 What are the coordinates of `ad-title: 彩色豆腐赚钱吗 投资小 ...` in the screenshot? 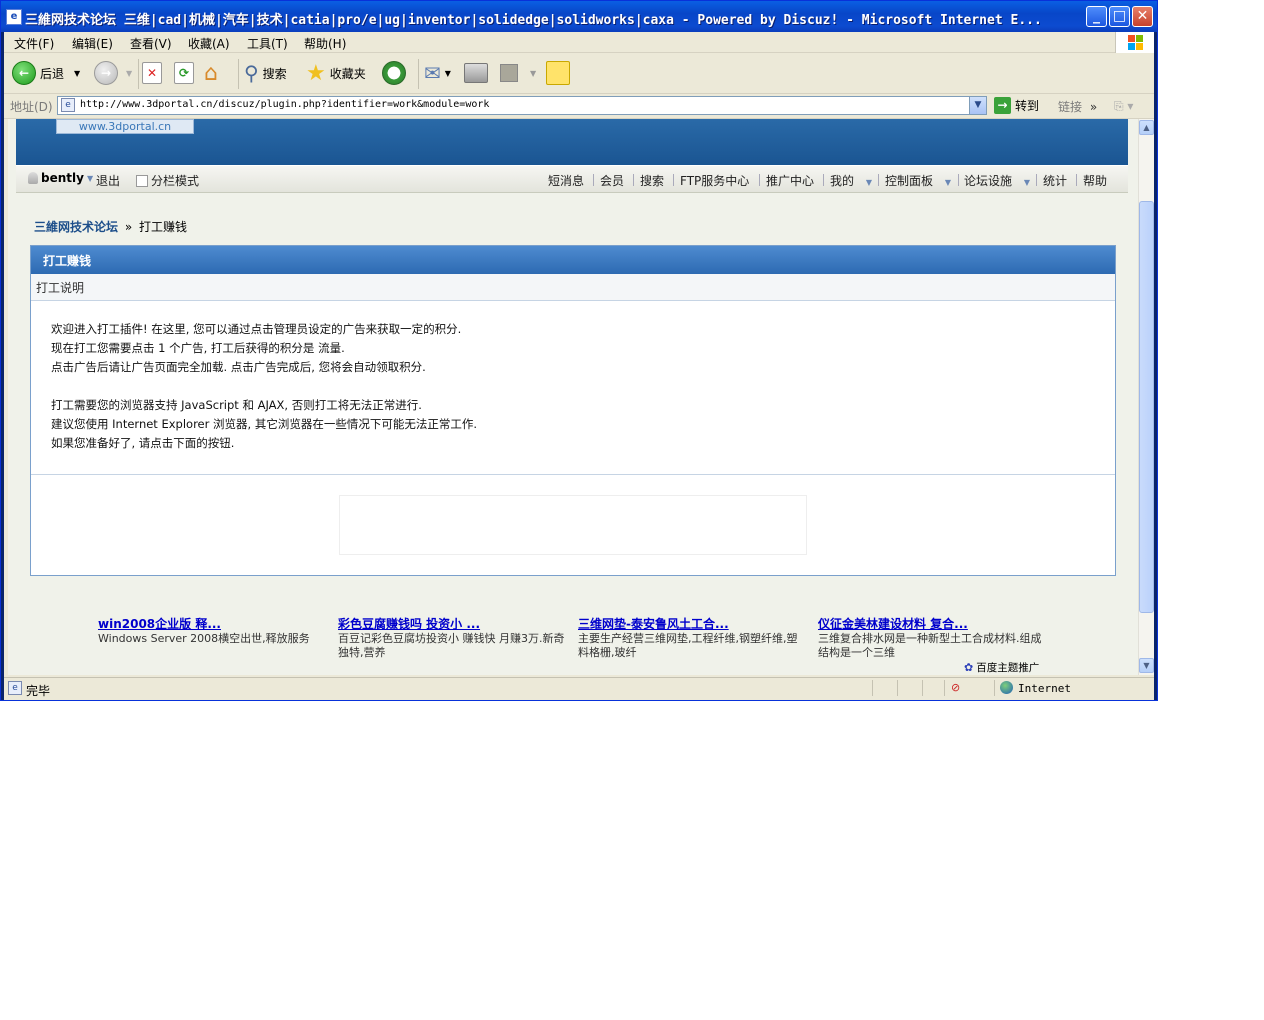 It's located at (453, 624).